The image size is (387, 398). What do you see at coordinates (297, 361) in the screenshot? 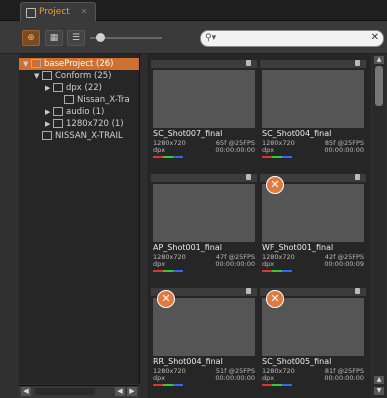
I see `clip-name: SC_Shot005_final` at bounding box center [297, 361].